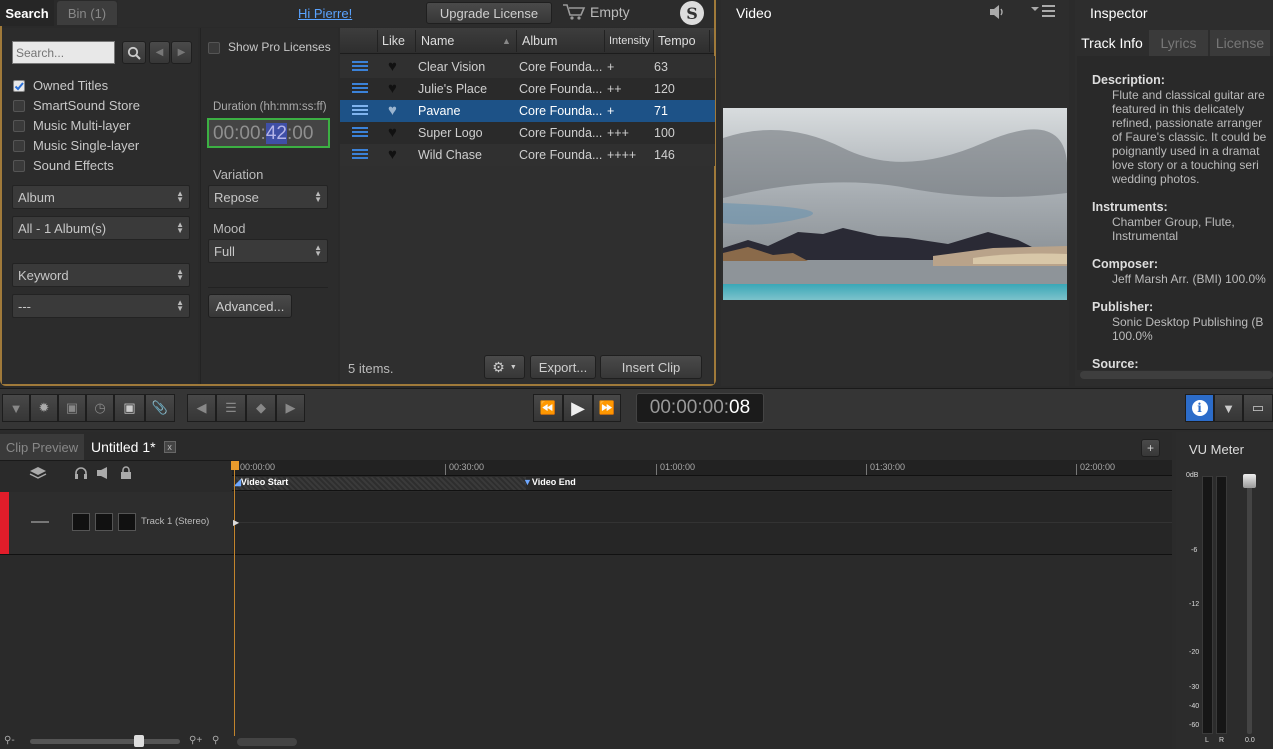 This screenshot has width=1273, height=749. I want to click on tab-bin: Bin (1), so click(87, 13).